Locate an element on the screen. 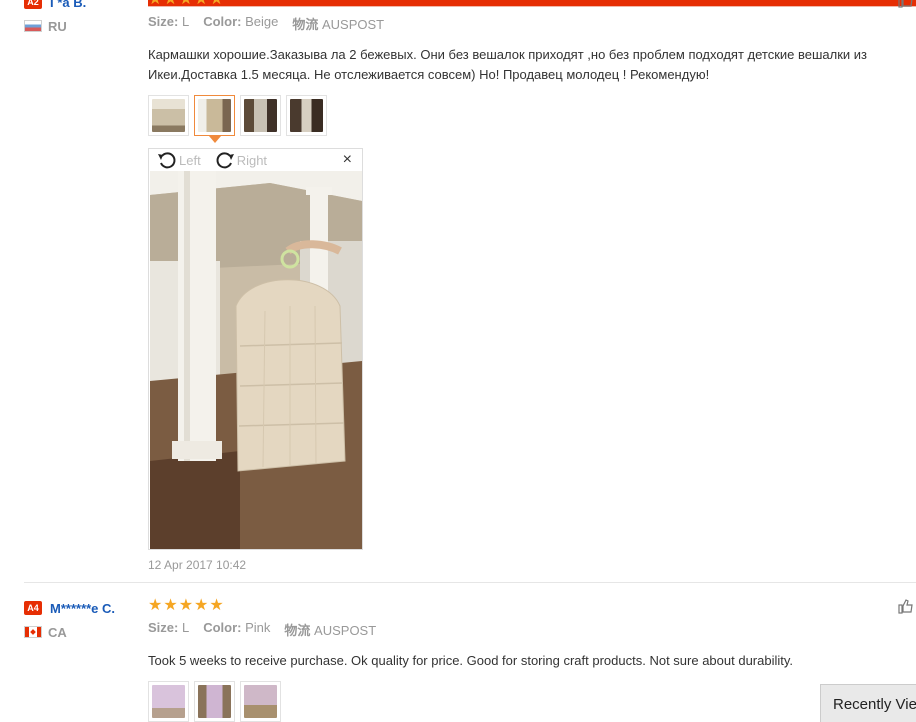 The height and width of the screenshot is (722, 916). rotate-right-icon is located at coordinates (225, 160).